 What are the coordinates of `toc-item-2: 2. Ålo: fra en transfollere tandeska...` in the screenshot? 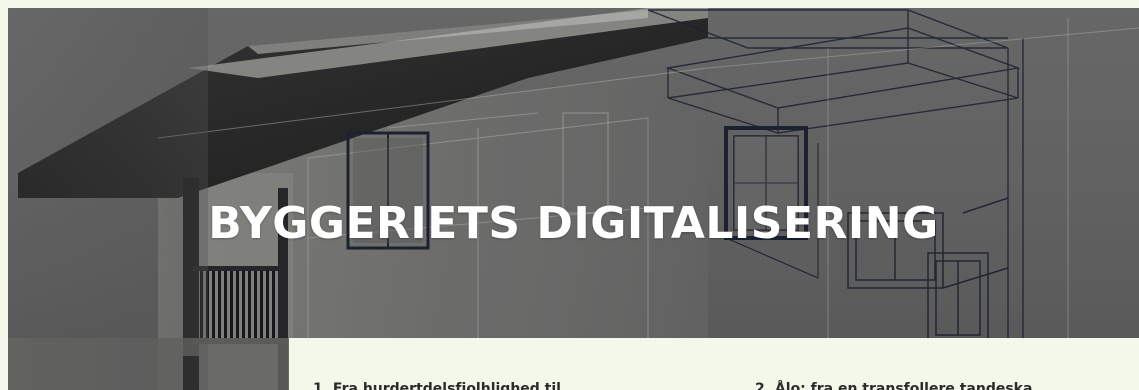 It's located at (901, 385).